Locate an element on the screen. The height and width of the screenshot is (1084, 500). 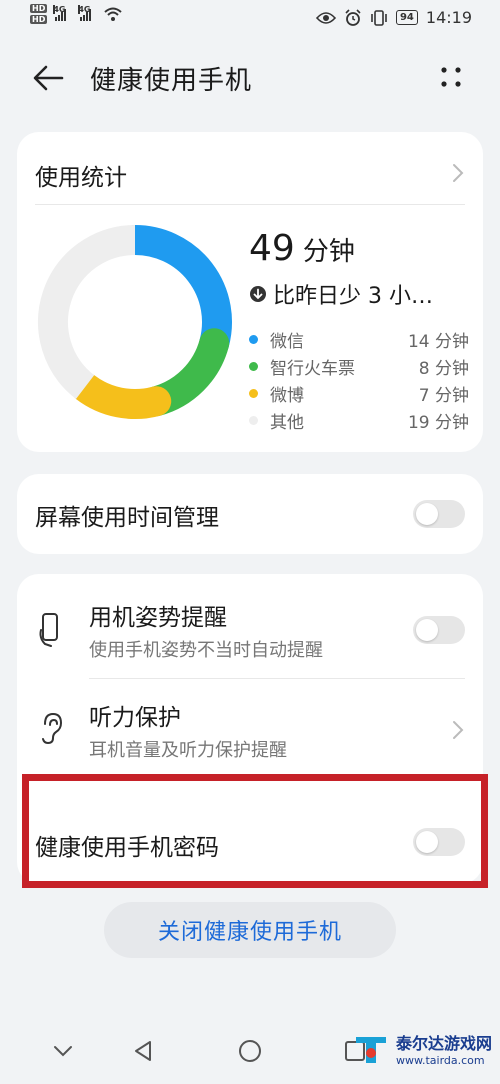
screen-time-label: 屏幕使用时间管理 is located at coordinates (127, 518).